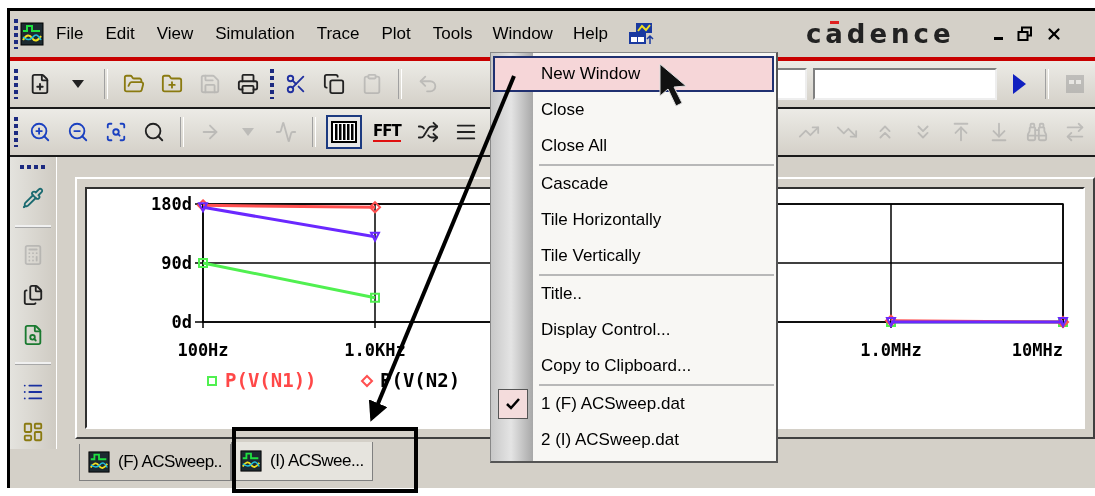 The width and height of the screenshot is (1095, 496). Describe the element at coordinates (271, 380) in the screenshot. I see `legend-label: P(V(N1))` at that location.